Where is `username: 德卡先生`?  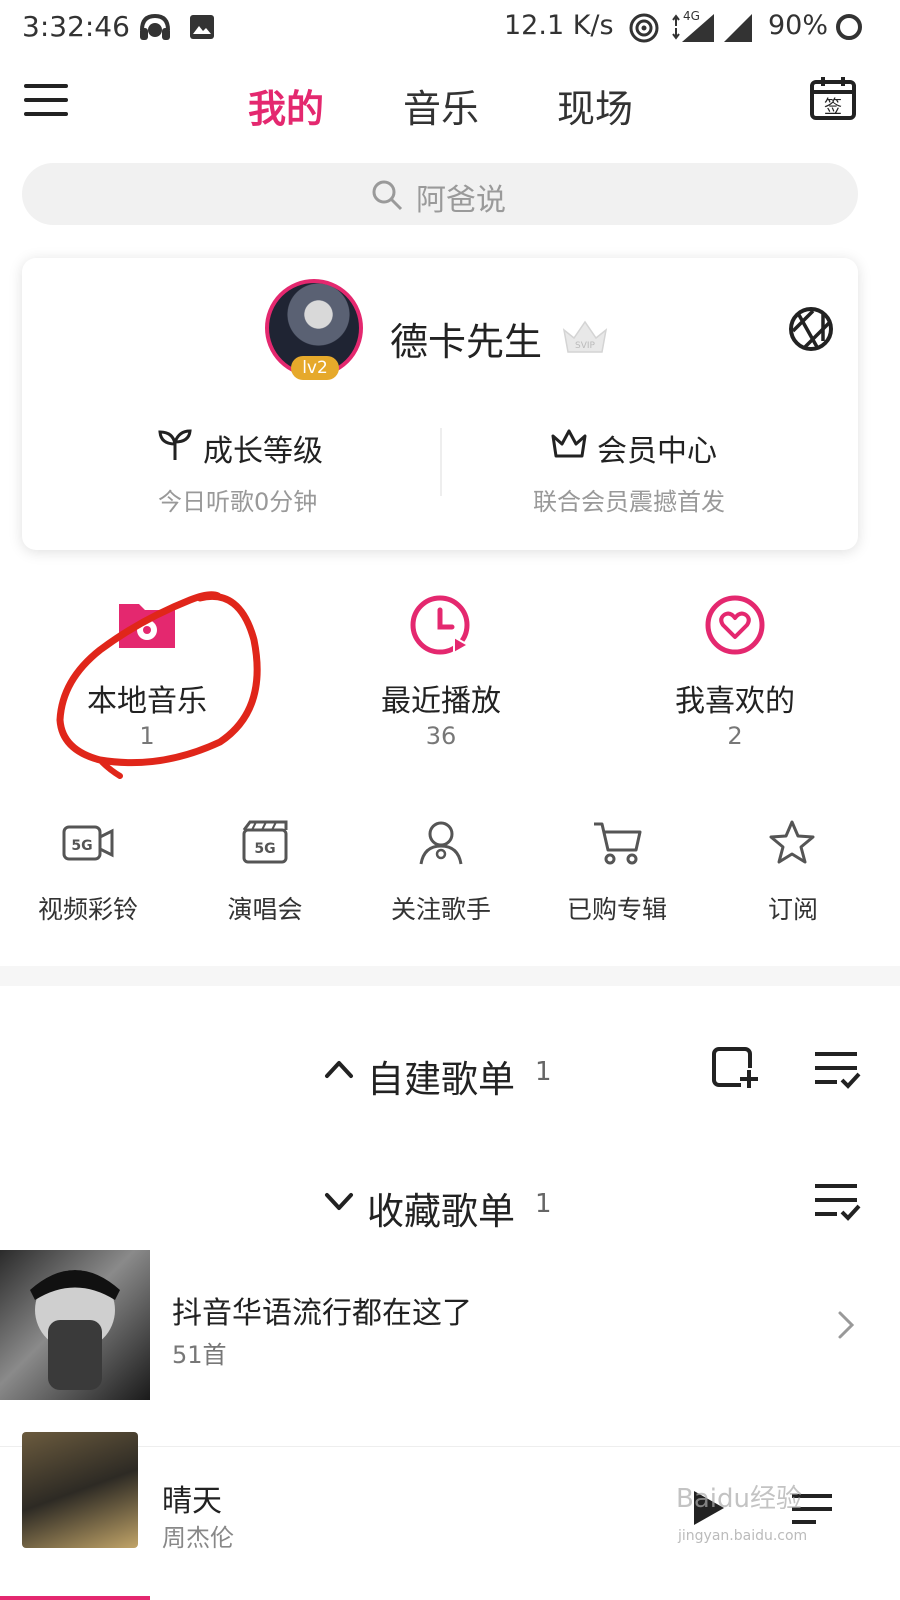 username: 德卡先生 is located at coordinates (466, 338).